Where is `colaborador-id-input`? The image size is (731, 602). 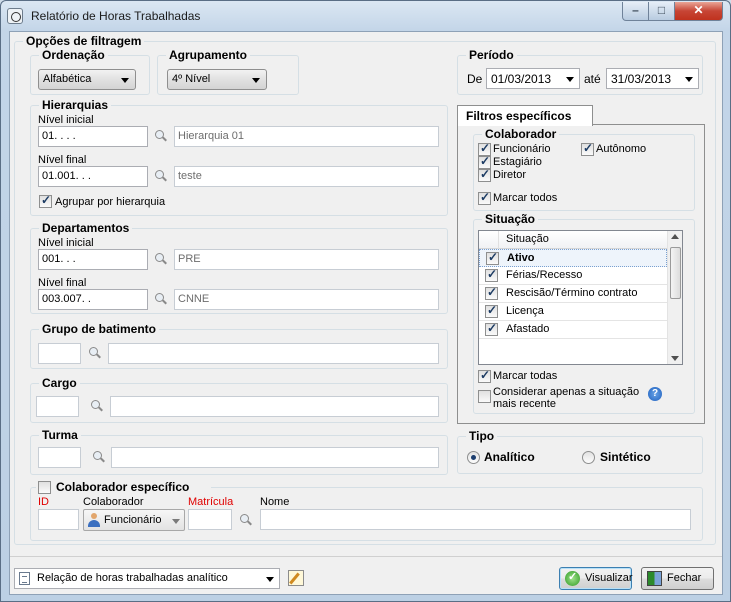 colaborador-id-input is located at coordinates (58, 519).